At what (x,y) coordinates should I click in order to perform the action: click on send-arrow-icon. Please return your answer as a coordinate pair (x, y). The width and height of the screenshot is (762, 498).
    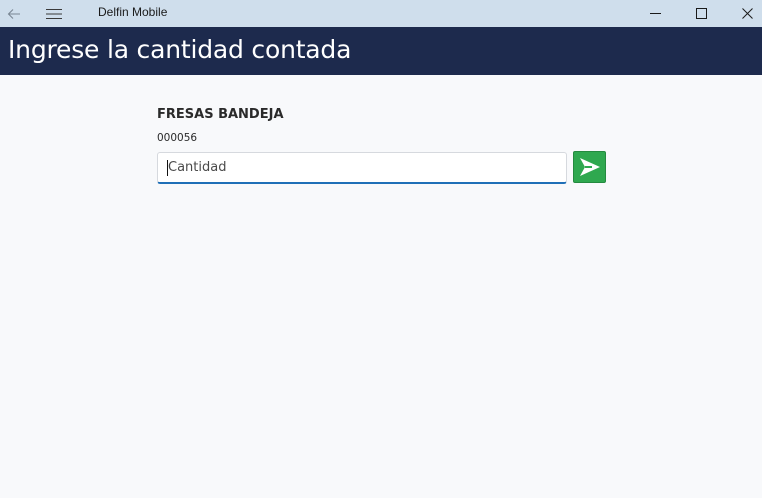
    Looking at the image, I should click on (589, 167).